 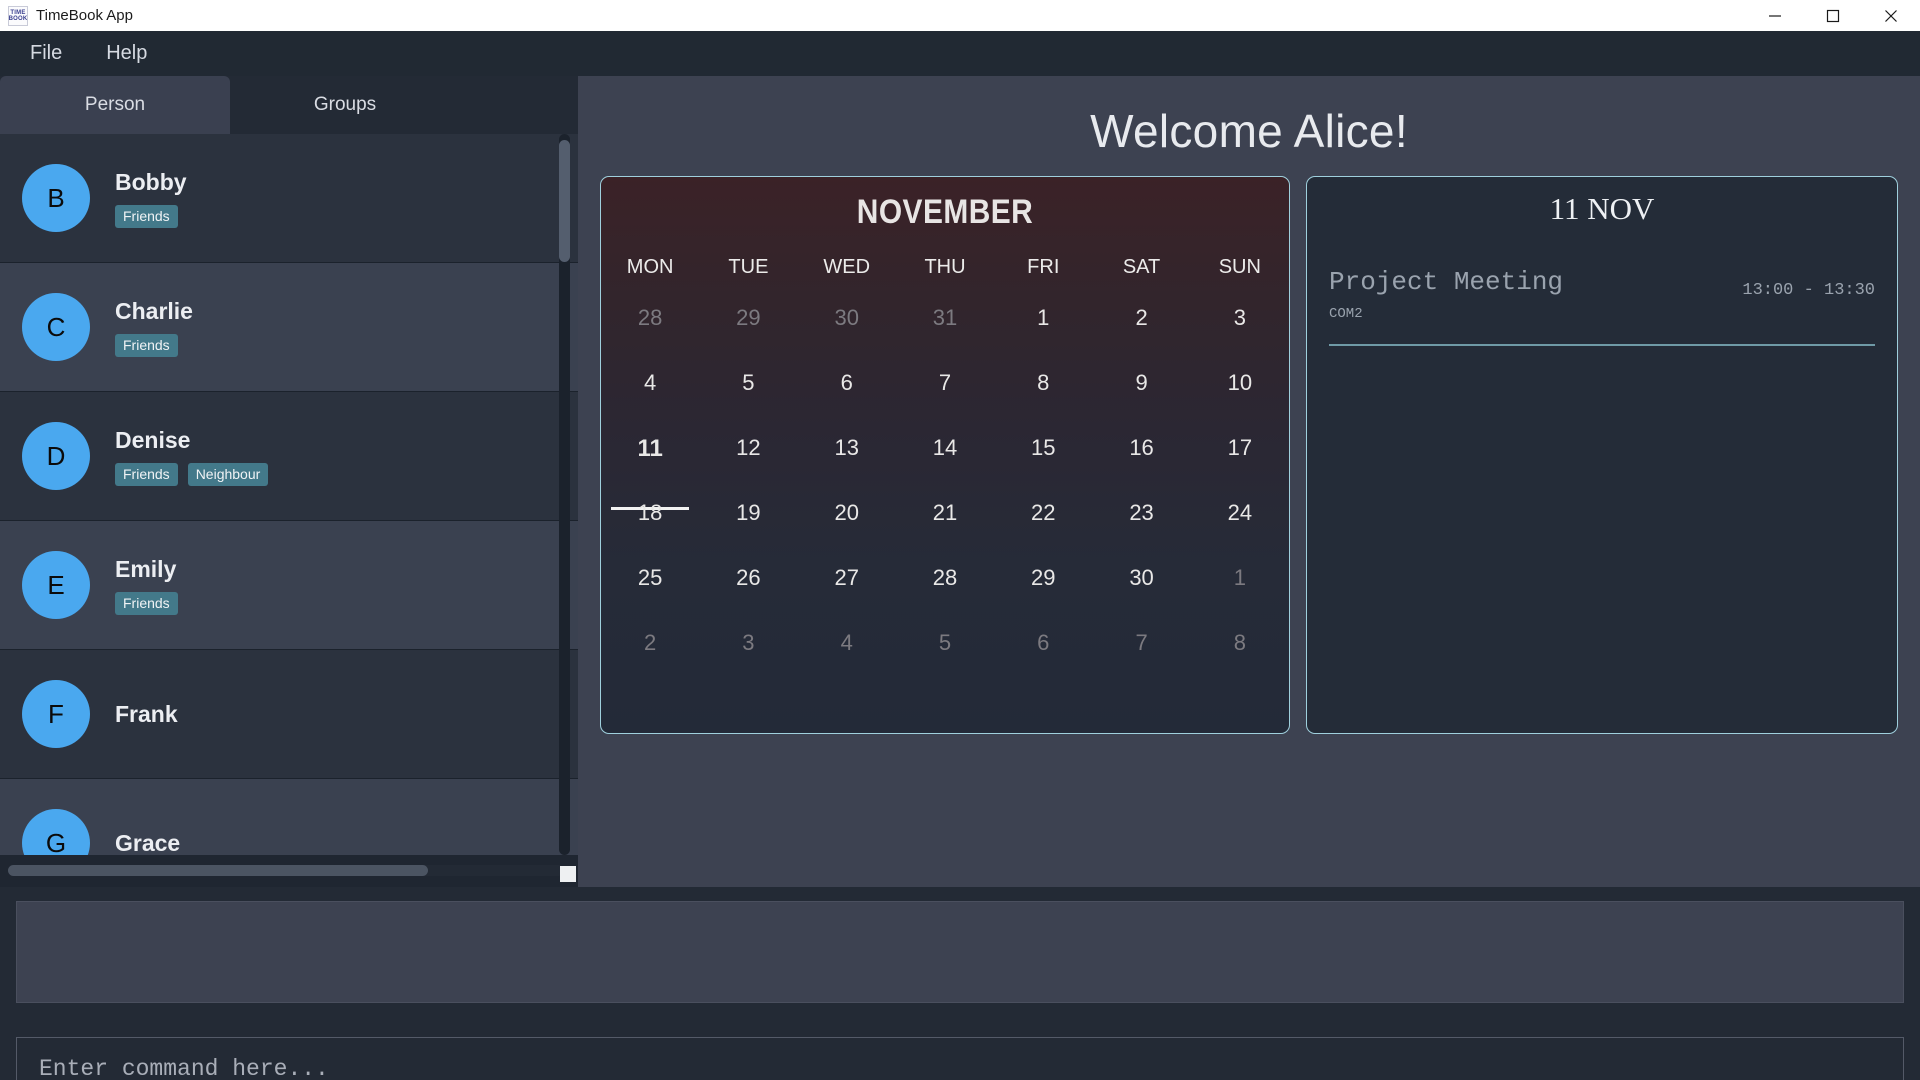 What do you see at coordinates (748, 267) in the screenshot?
I see `day-header-tue: TUE` at bounding box center [748, 267].